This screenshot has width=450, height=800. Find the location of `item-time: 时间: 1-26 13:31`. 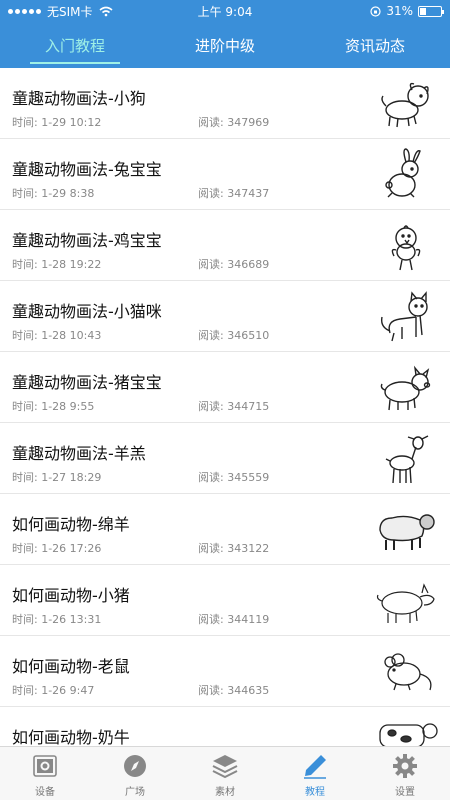

item-time: 时间: 1-26 13:31 is located at coordinates (57, 619).